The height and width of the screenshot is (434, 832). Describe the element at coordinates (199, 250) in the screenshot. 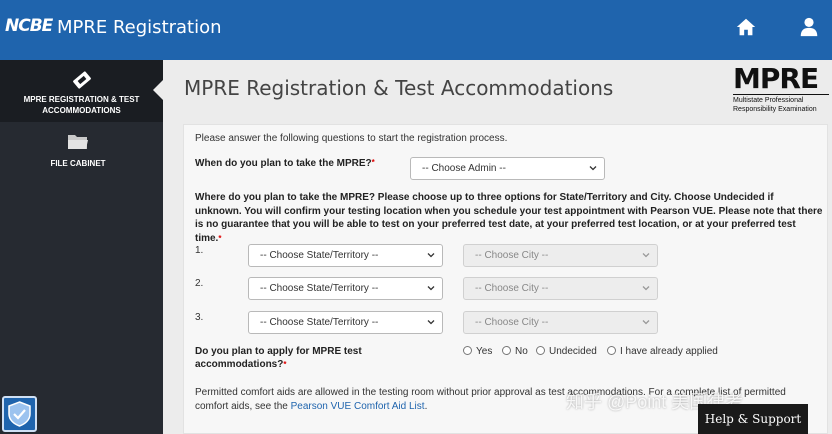

I see `row-number: 1.` at that location.